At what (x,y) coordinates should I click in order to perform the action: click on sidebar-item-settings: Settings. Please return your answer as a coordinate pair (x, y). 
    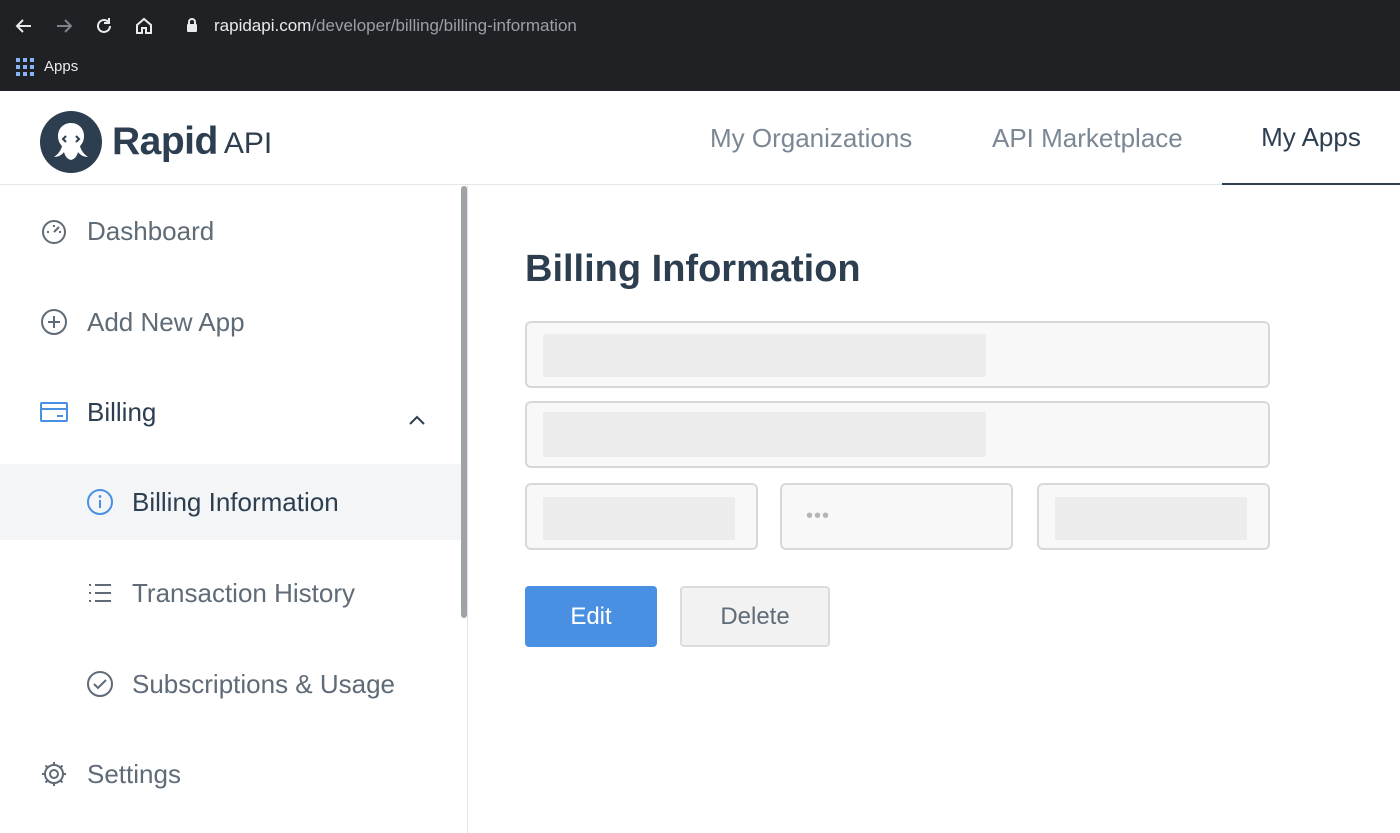
    Looking at the image, I should click on (230, 774).